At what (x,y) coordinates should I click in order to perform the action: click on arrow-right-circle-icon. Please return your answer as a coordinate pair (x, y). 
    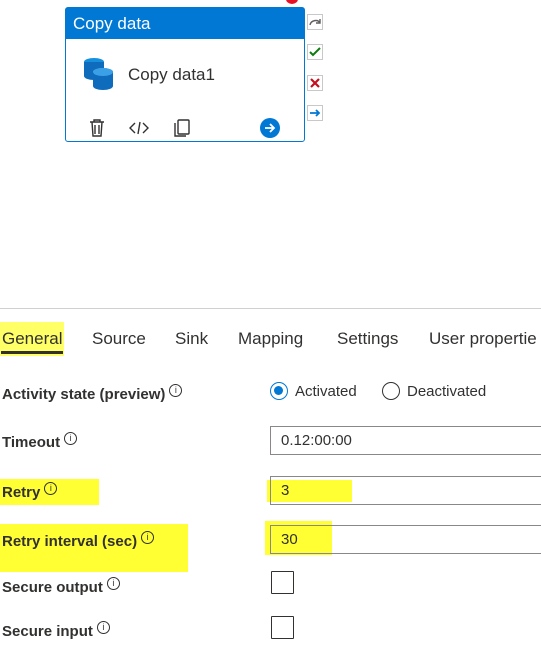
    Looking at the image, I should click on (270, 128).